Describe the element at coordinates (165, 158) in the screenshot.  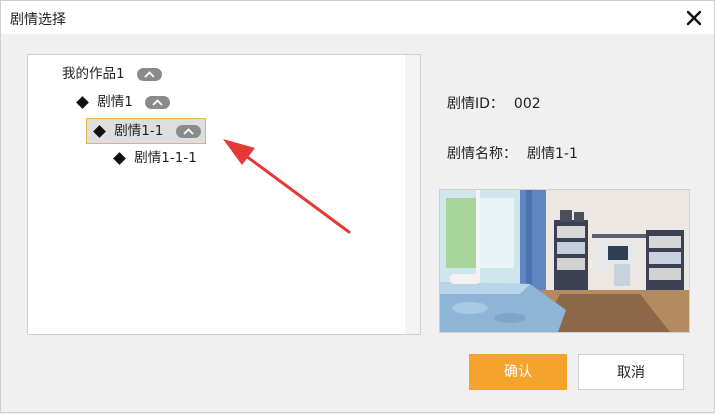
I see `tree-node-label: 剧情1-1-1` at that location.